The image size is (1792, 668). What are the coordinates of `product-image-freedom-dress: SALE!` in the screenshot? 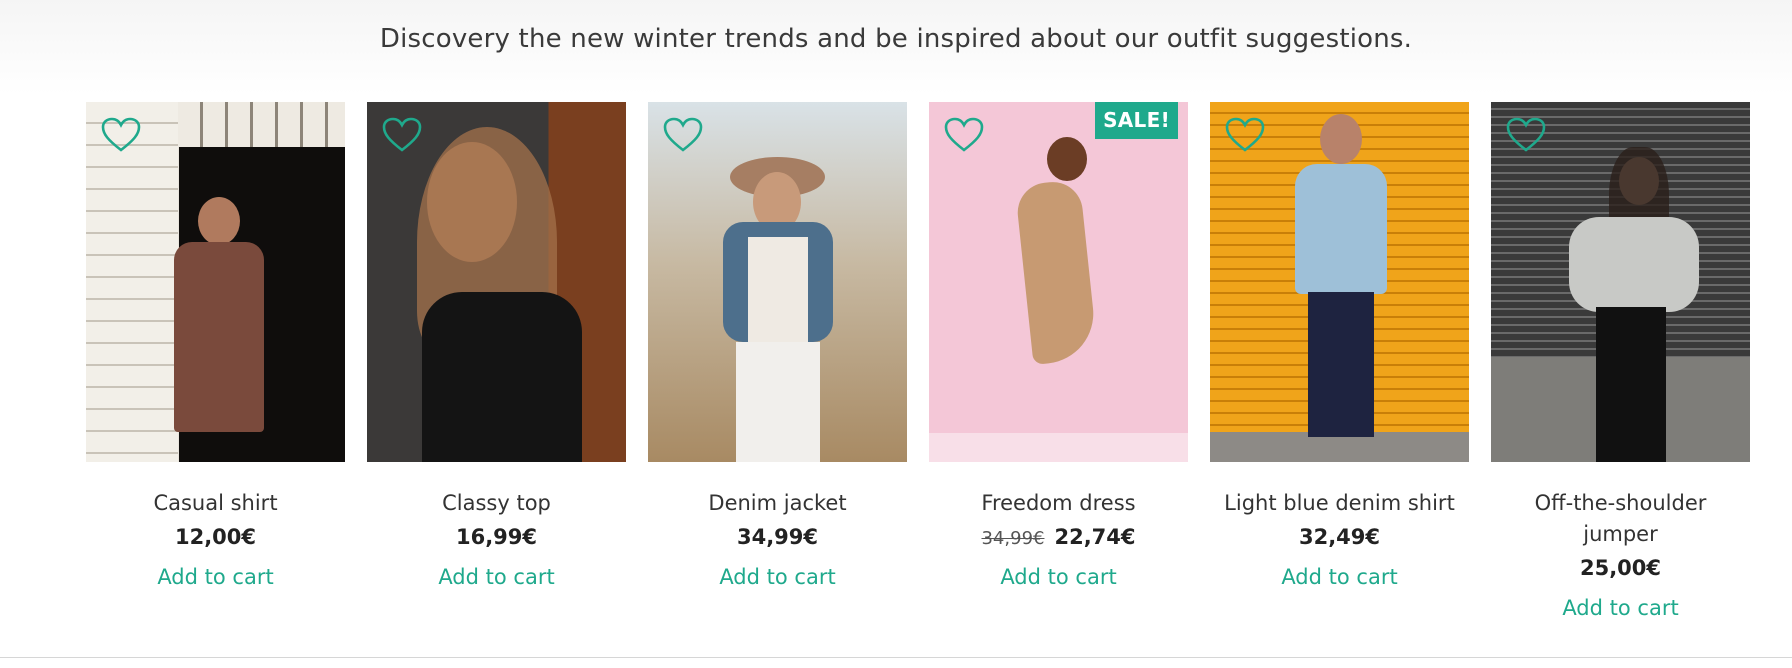 It's located at (1058, 282).